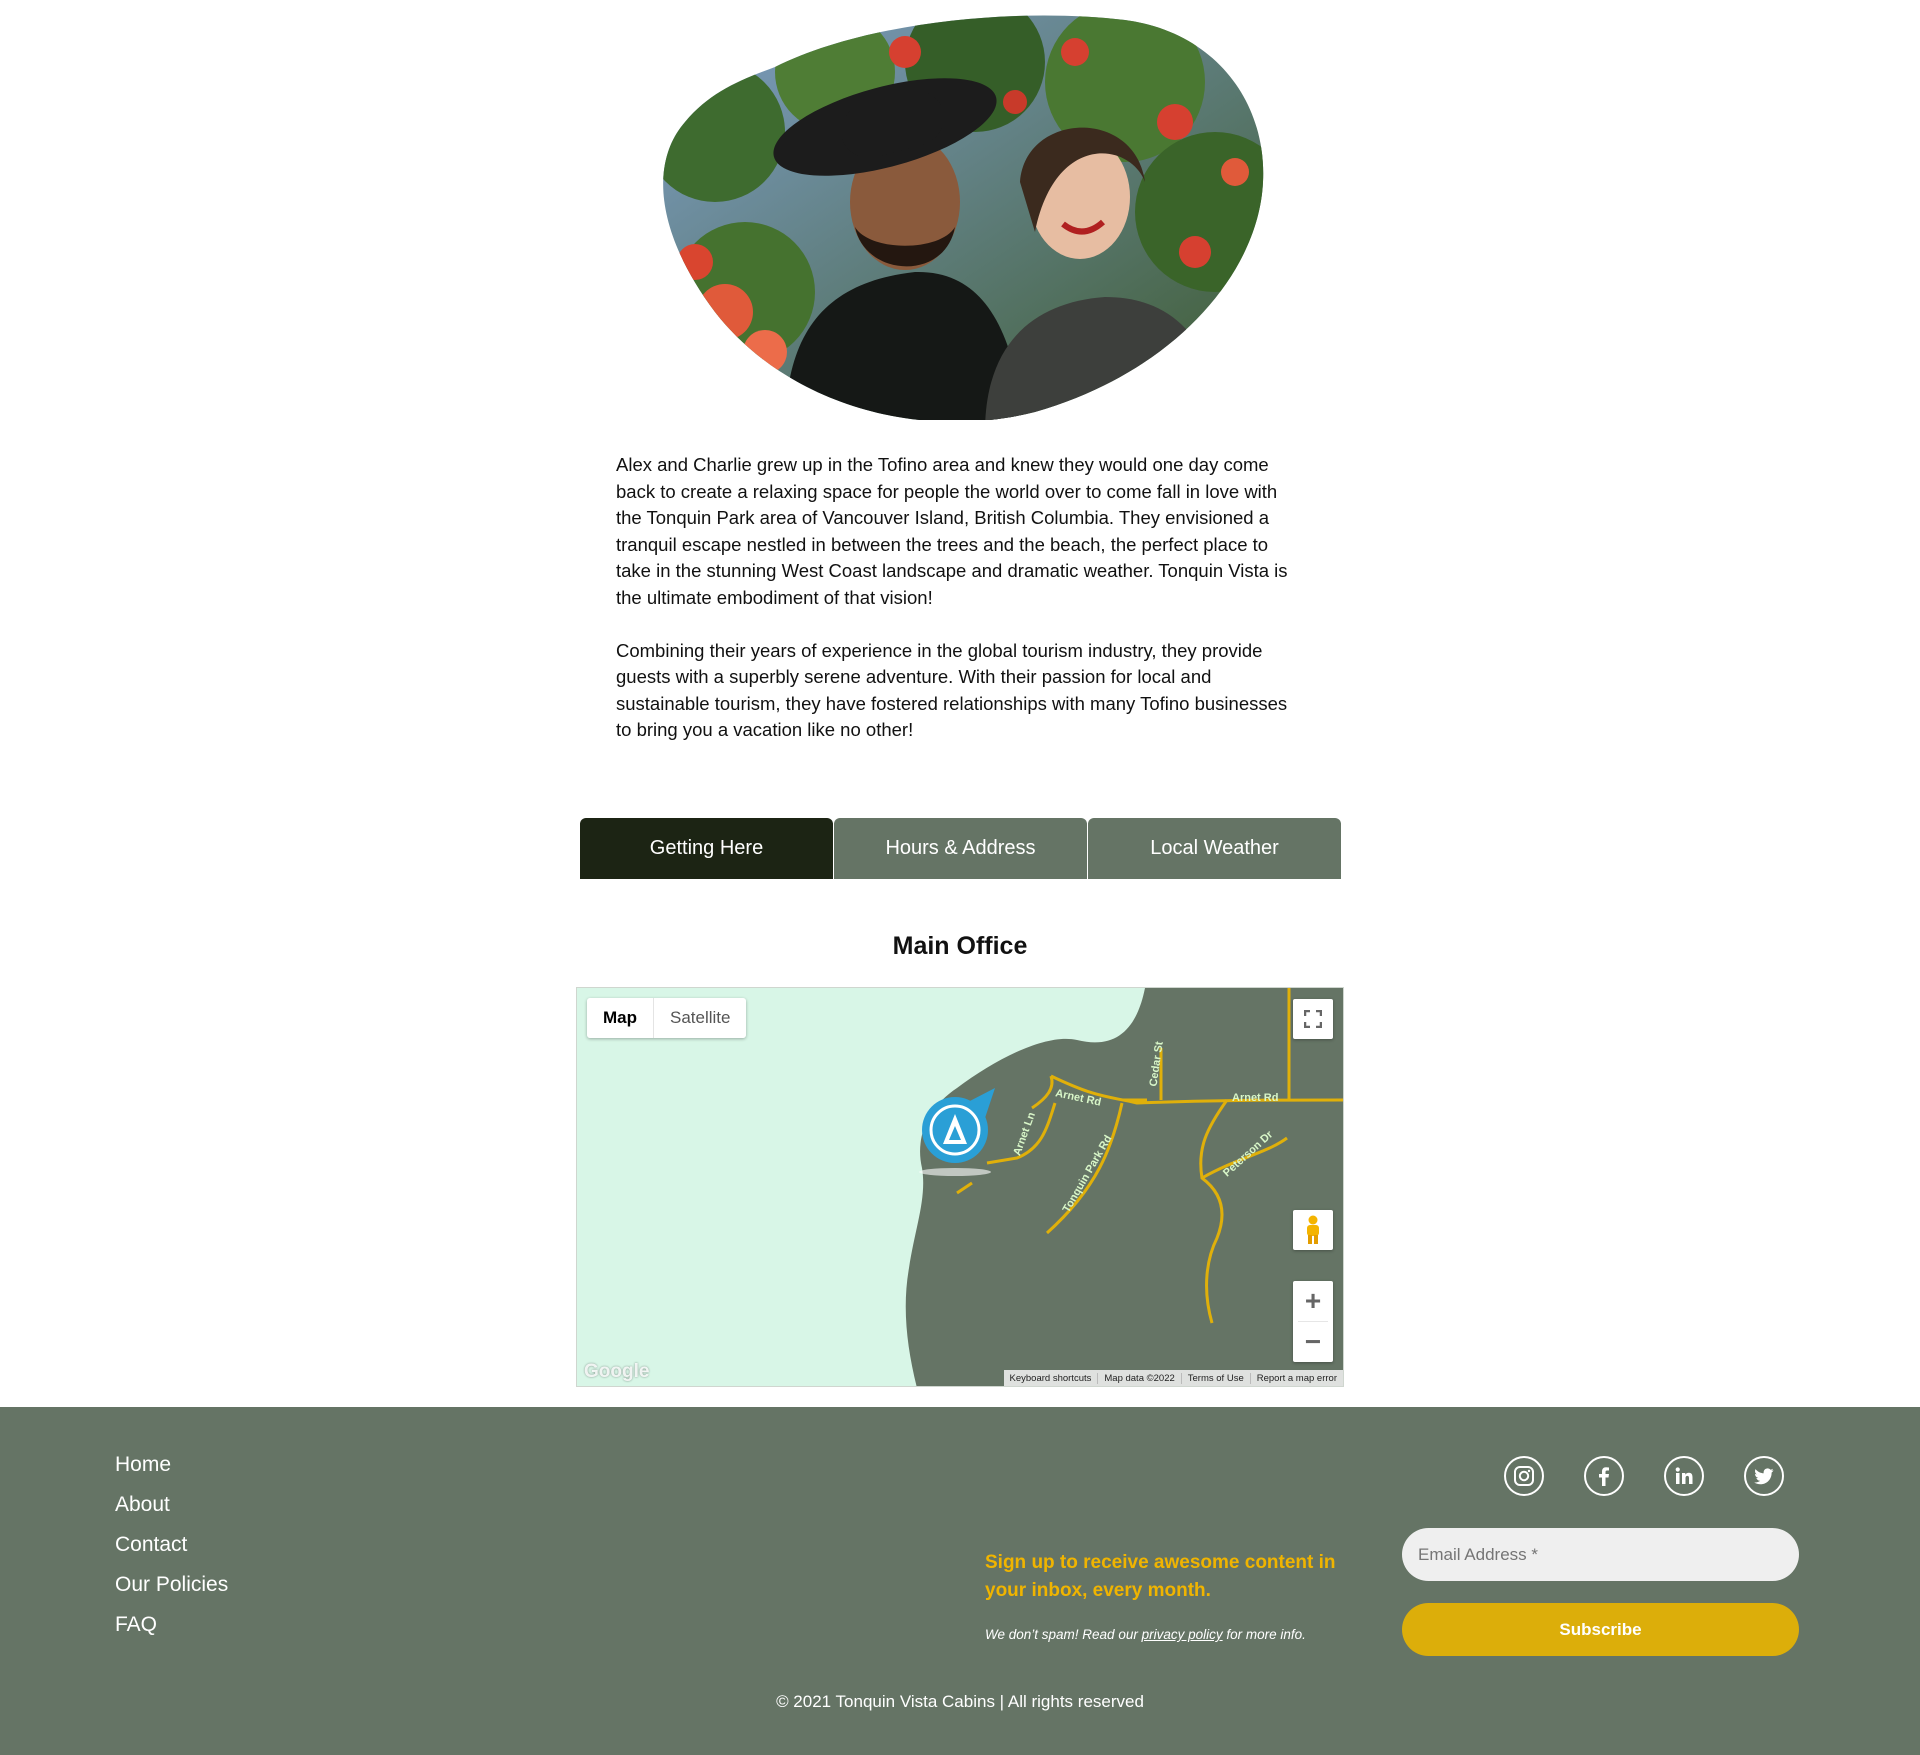  I want to click on footer-link-home: Home, so click(171, 1473).